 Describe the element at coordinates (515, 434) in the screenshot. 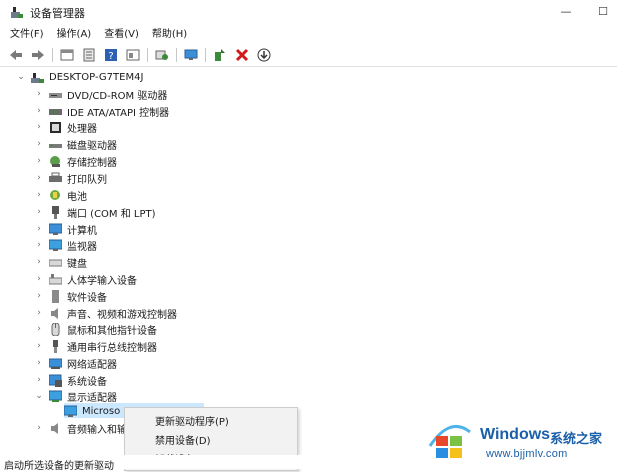

I see `watermark-brand: Windows` at that location.